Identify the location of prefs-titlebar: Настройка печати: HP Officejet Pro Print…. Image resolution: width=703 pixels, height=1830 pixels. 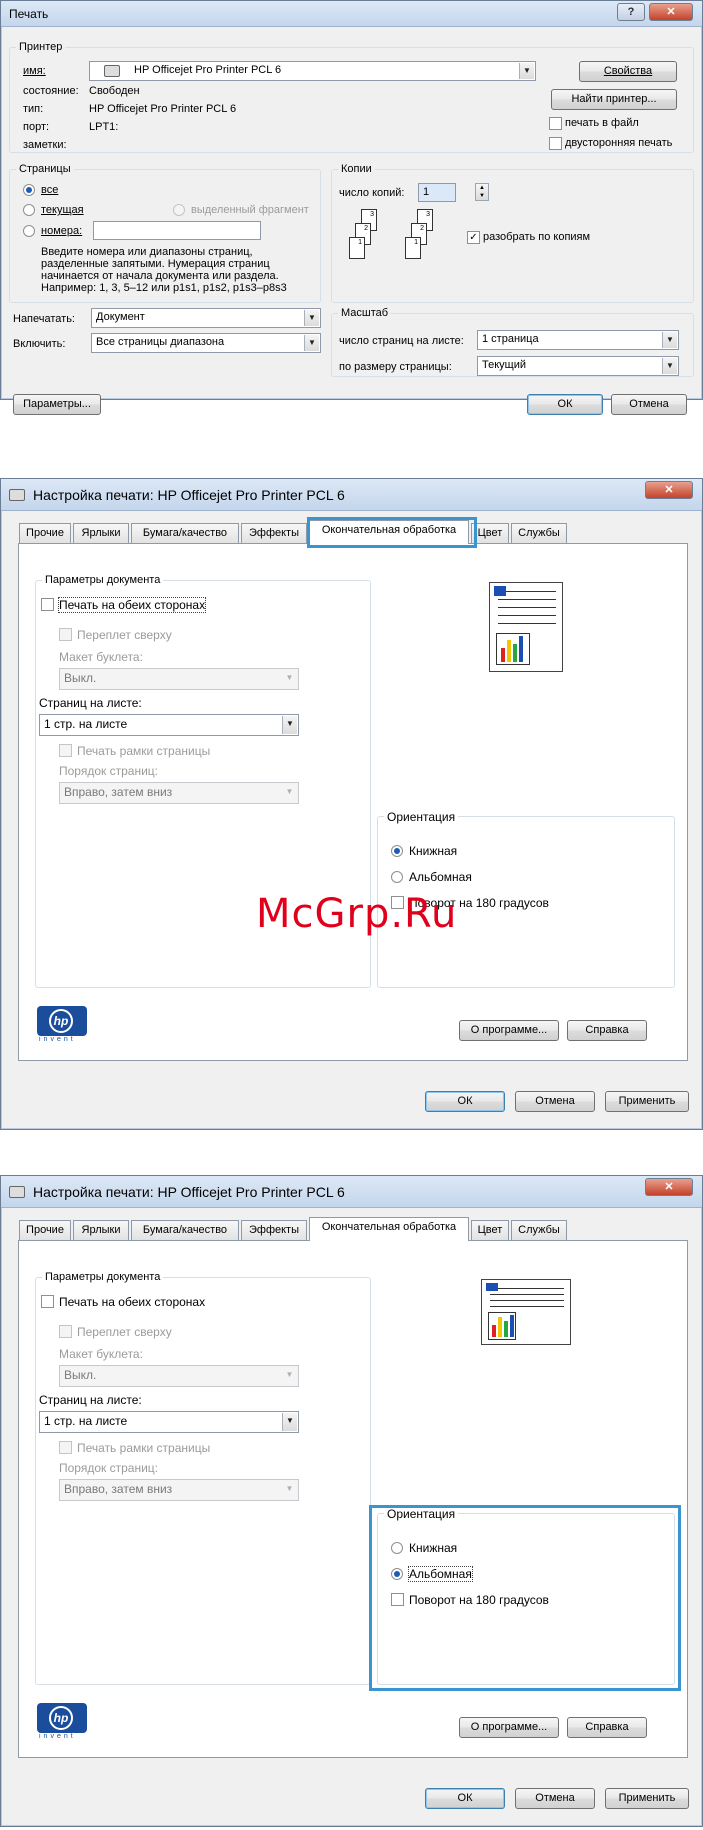
(351, 495).